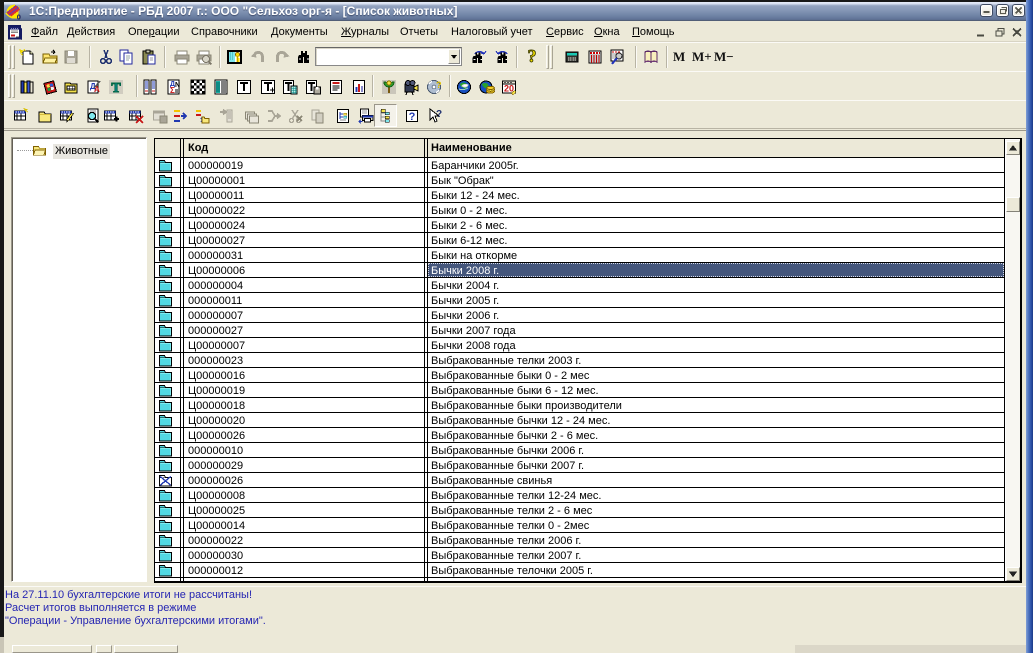 The image size is (1033, 653). Describe the element at coordinates (172, 90) in the screenshot. I see `svg-text: Σ` at that location.